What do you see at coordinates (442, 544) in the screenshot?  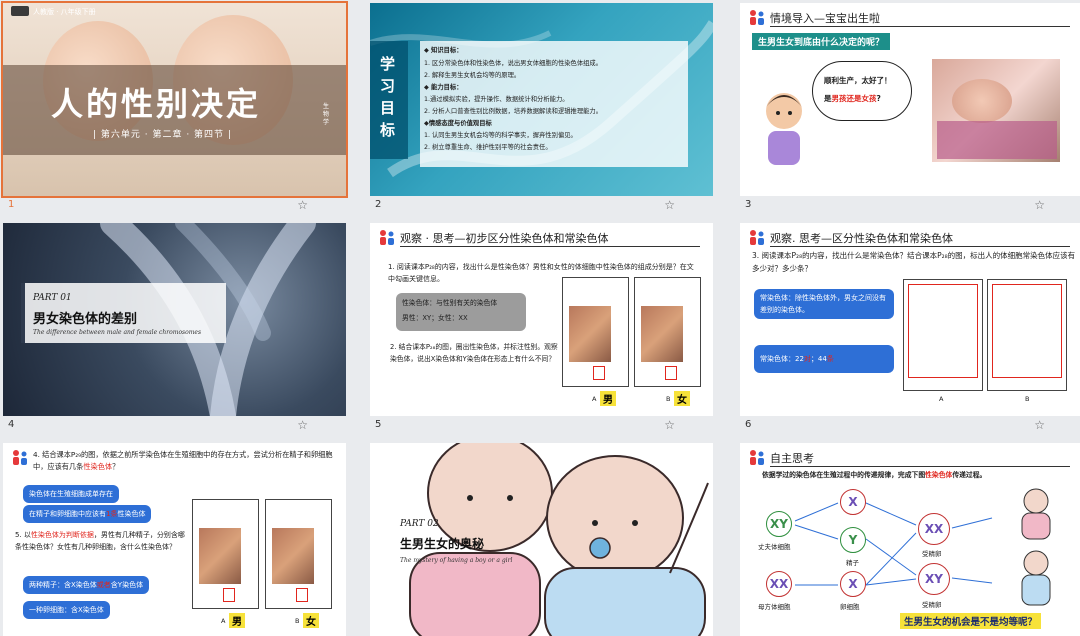 I see `slide-8-title: 生男生女的奥秘` at bounding box center [442, 544].